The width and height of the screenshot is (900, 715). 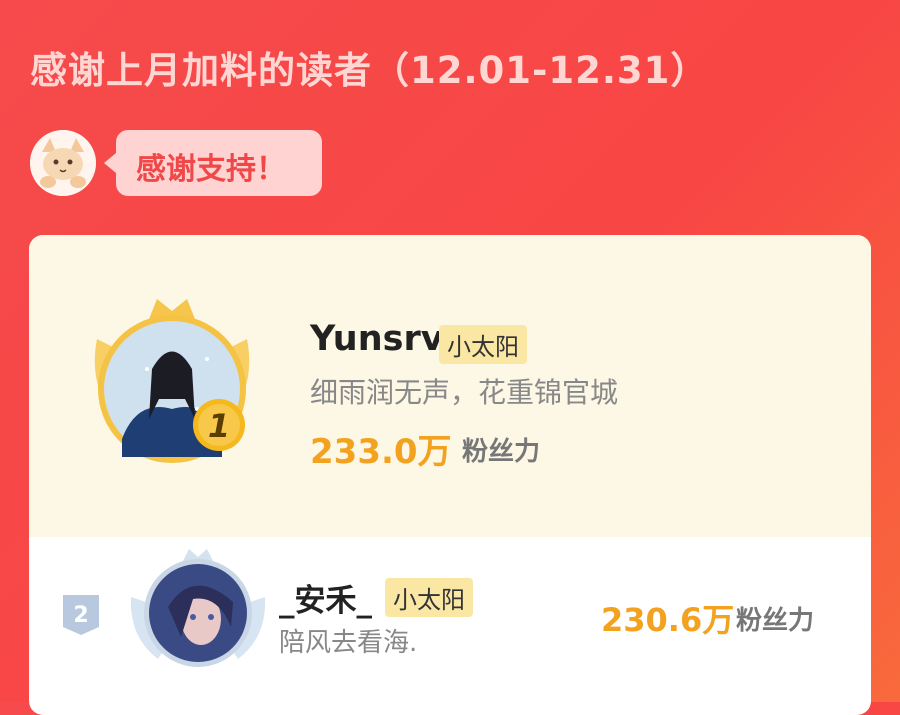 I want to click on svg-text: 2, so click(x=80, y=615).